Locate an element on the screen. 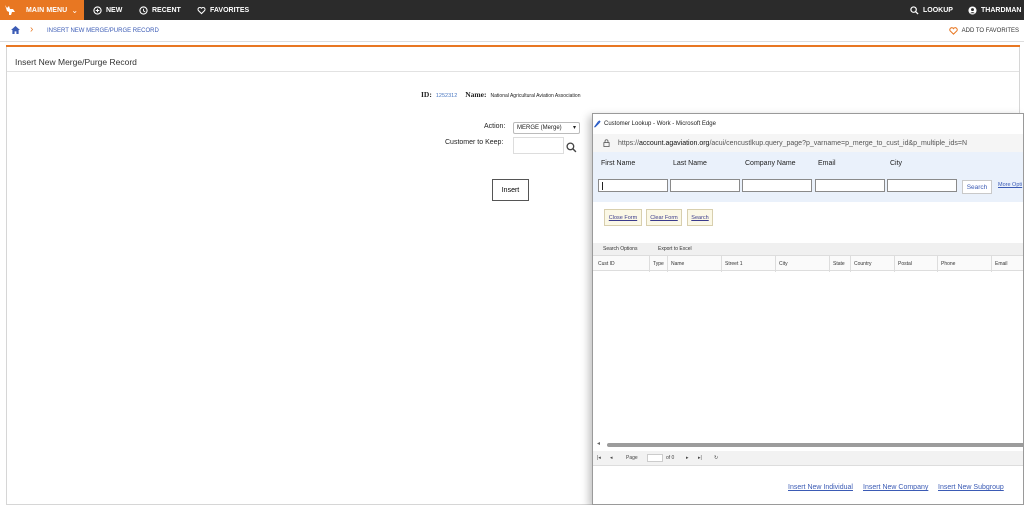  window-title: Customer Lookup - Work - Microsoft Edge is located at coordinates (660, 124).